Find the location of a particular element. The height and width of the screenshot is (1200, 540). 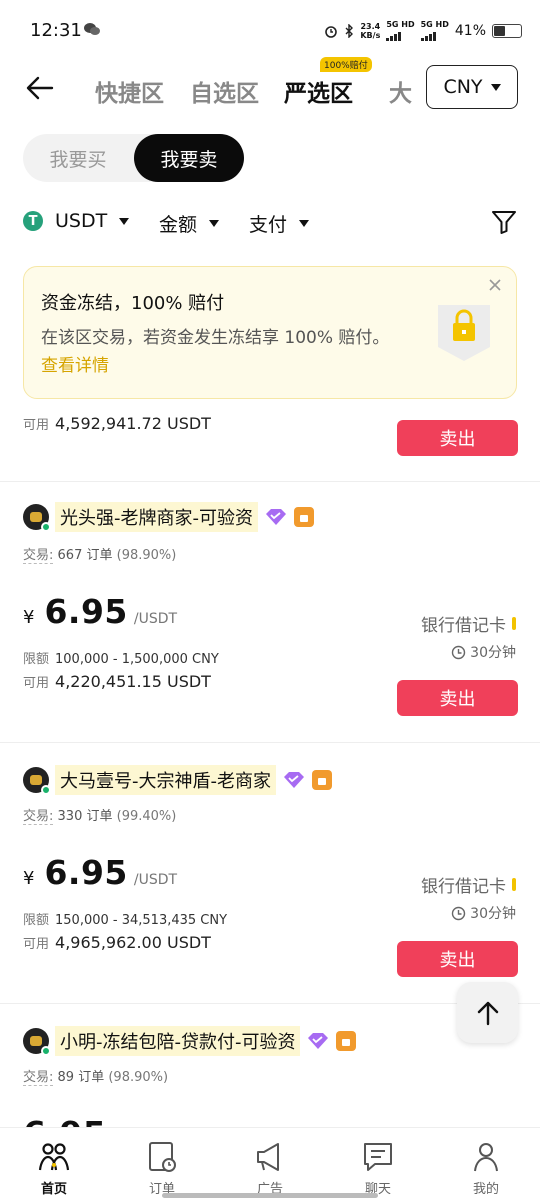

freeze-compensation-notice: 资金冻结，100% 赔付 在该区交易，若资金发生冻结享 100% 赔付。查看详情 is located at coordinates (270, 332).